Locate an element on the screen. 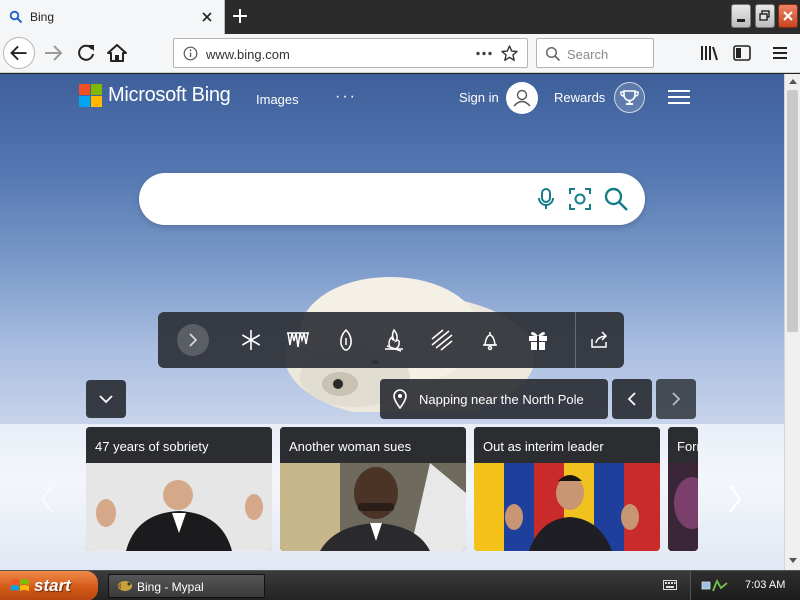 This screenshot has height=600, width=800. trophy-icon is located at coordinates (629, 97).